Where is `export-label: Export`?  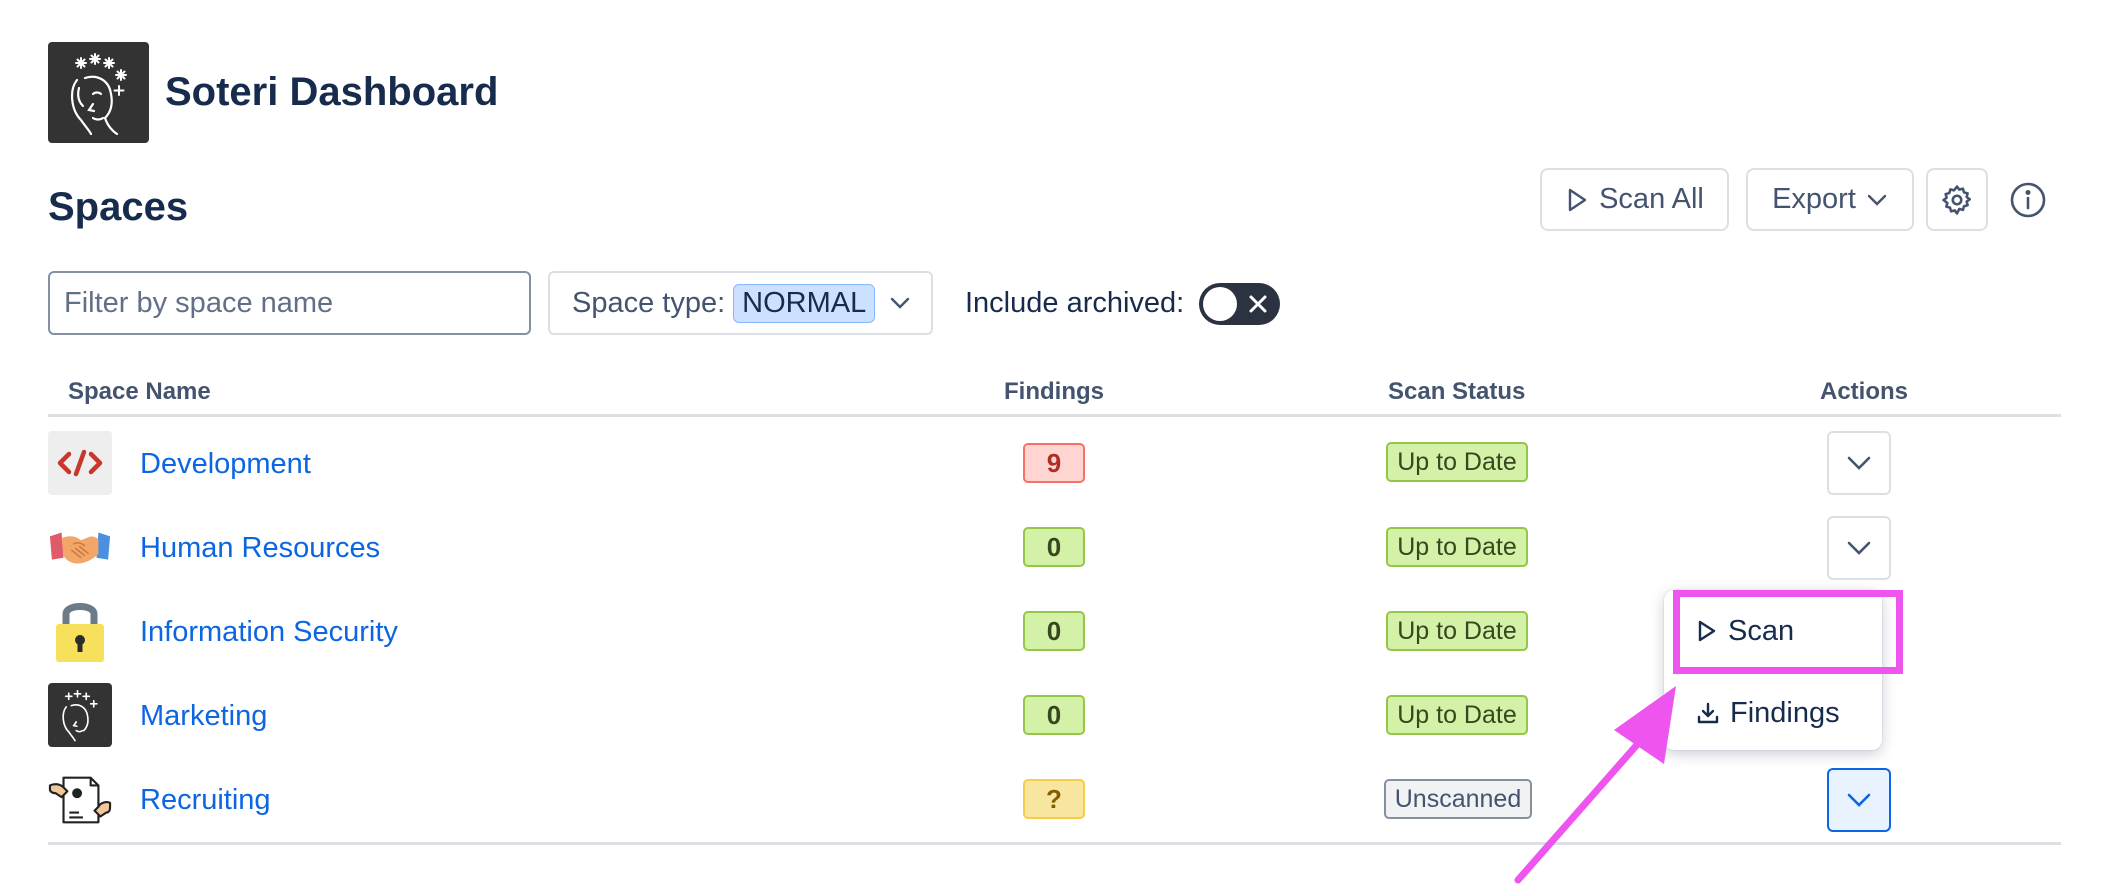
export-label: Export is located at coordinates (1814, 199).